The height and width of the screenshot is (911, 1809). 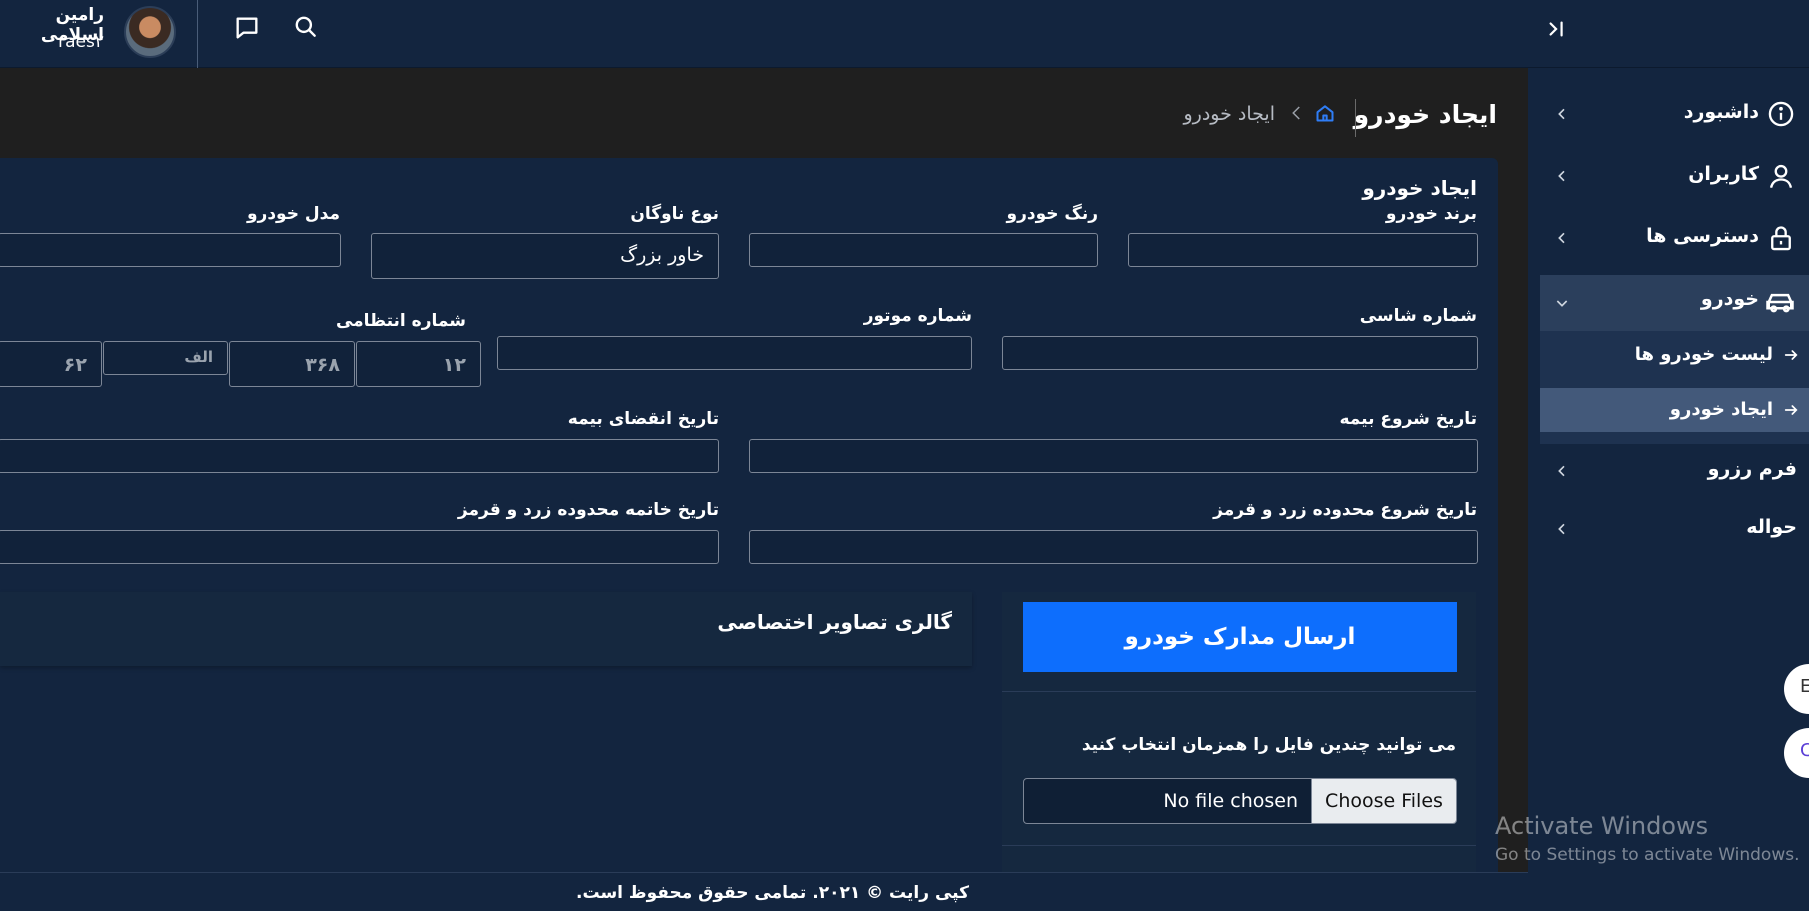 What do you see at coordinates (1418, 316) in the screenshot?
I see `chassis-label: شماره شاسی` at bounding box center [1418, 316].